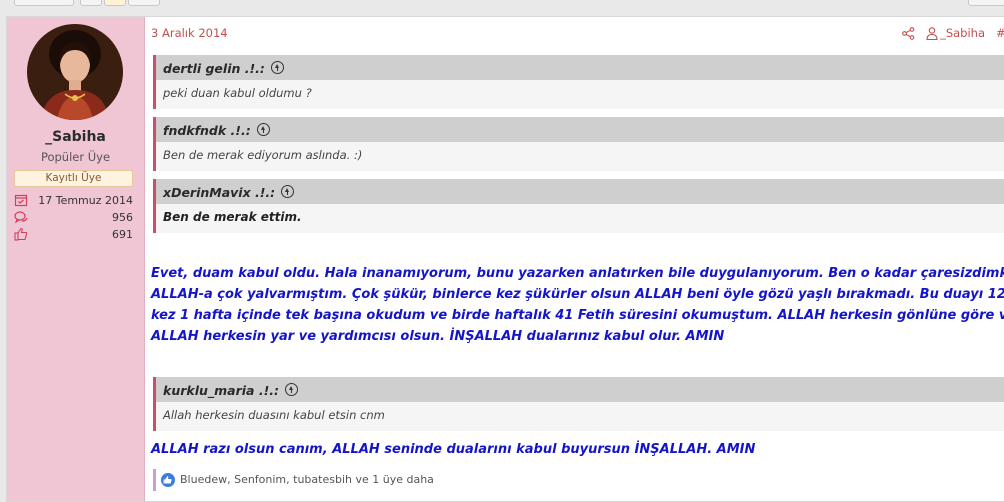 The width and height of the screenshot is (1004, 502). Describe the element at coordinates (578, 206) in the screenshot. I see `quote-block: xDerinMavix .!.: Ben de merak ettim.` at that location.